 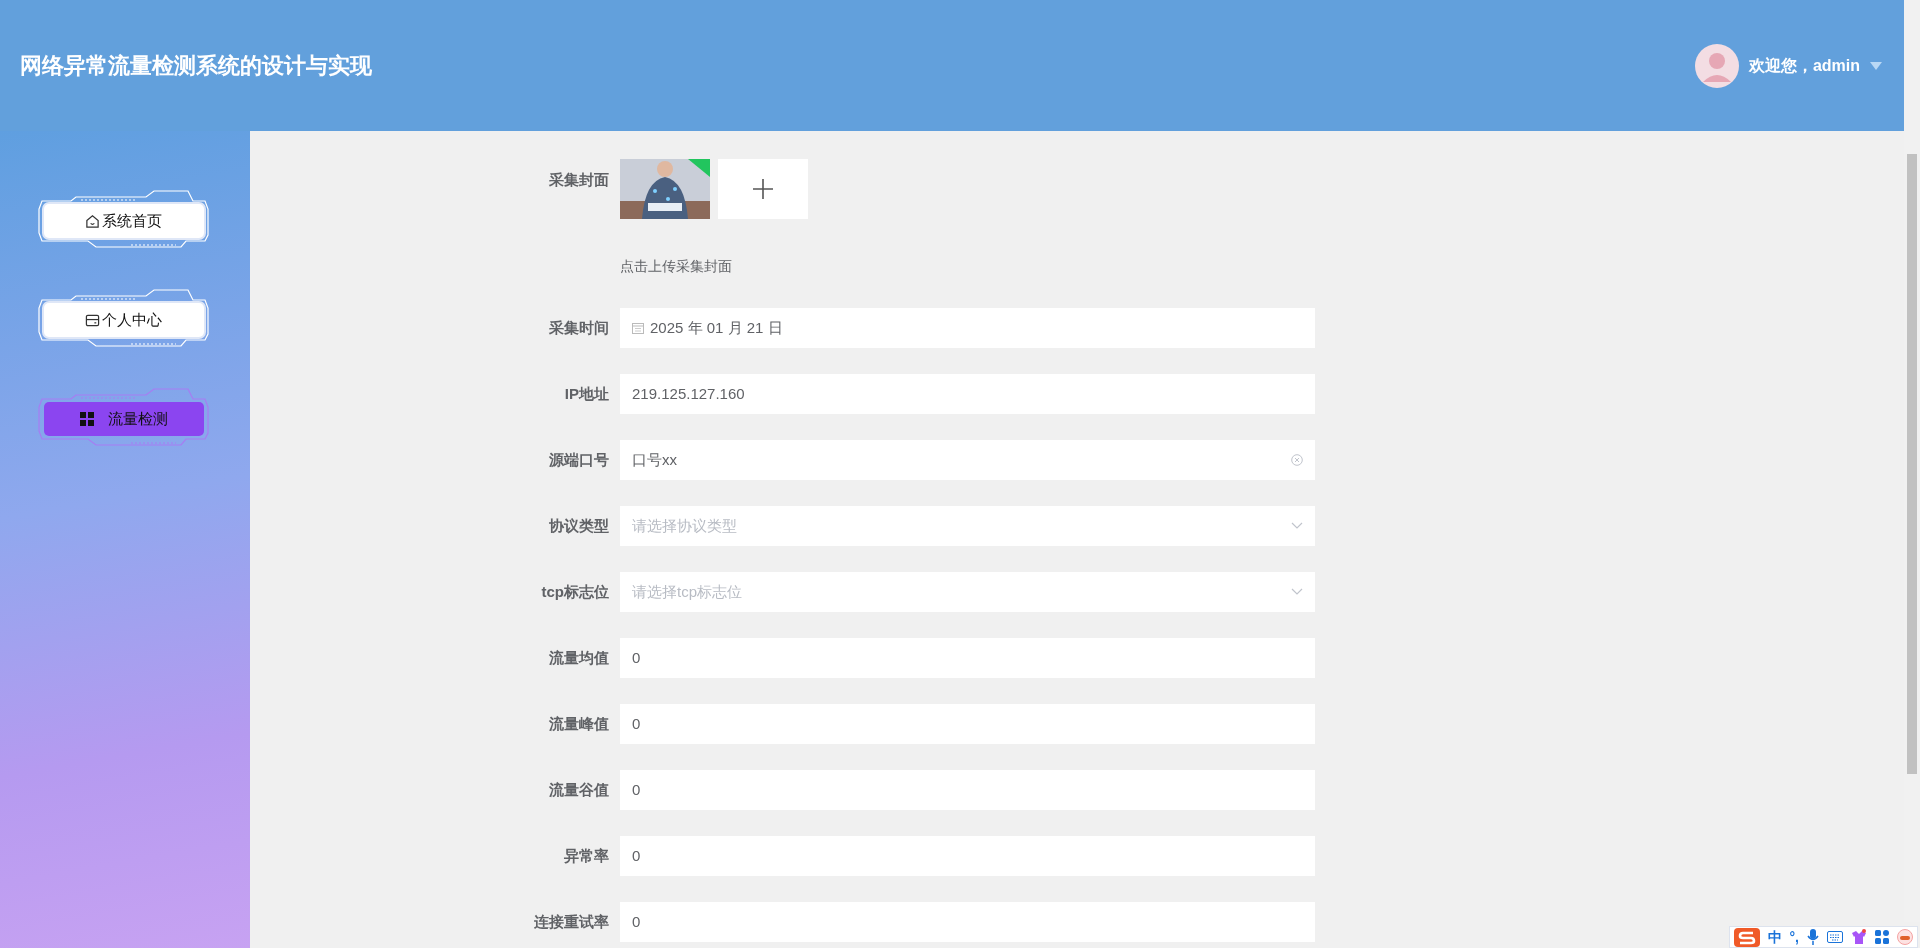 I want to click on field-label: 采集封面, so click(x=579, y=180).